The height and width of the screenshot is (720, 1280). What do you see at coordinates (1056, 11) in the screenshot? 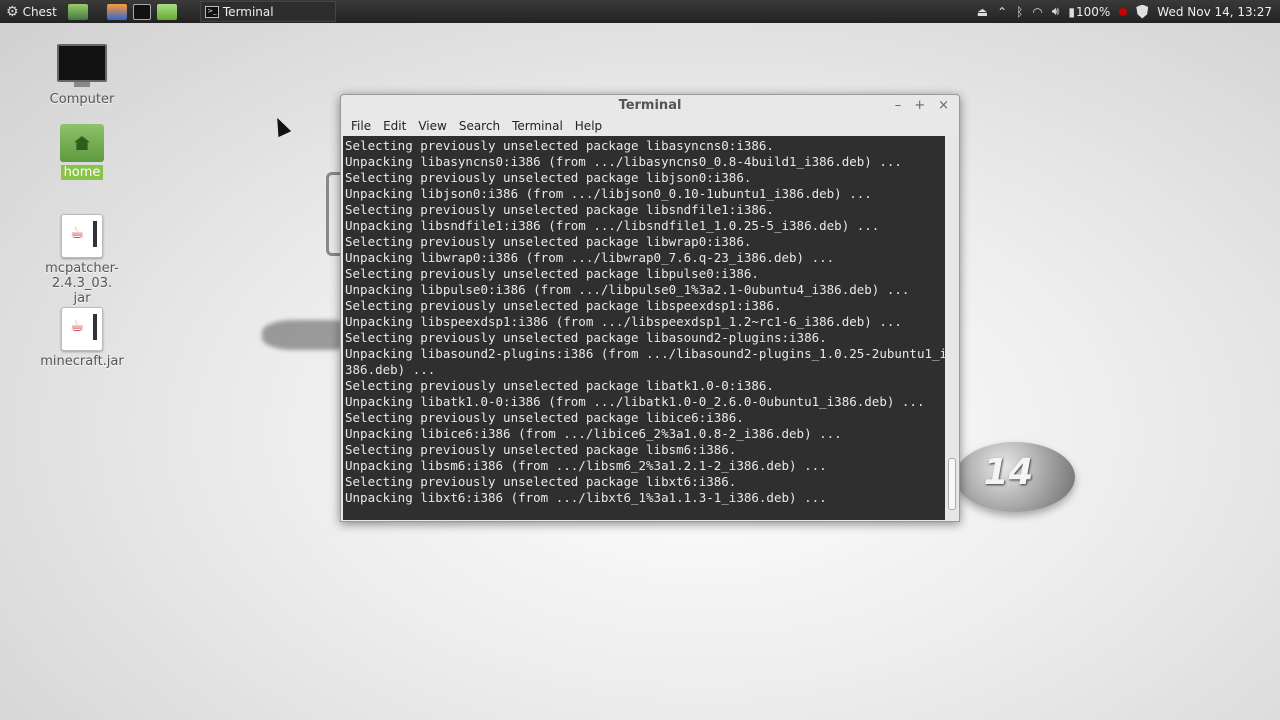
I see `volume-icon: 🔊︎` at bounding box center [1056, 11].